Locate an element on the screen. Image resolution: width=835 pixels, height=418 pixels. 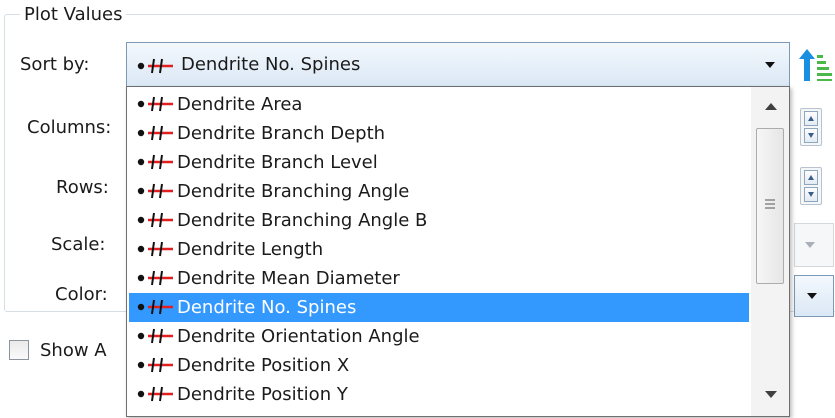
list-item: Dendrite Branching Angle is located at coordinates (439, 191).